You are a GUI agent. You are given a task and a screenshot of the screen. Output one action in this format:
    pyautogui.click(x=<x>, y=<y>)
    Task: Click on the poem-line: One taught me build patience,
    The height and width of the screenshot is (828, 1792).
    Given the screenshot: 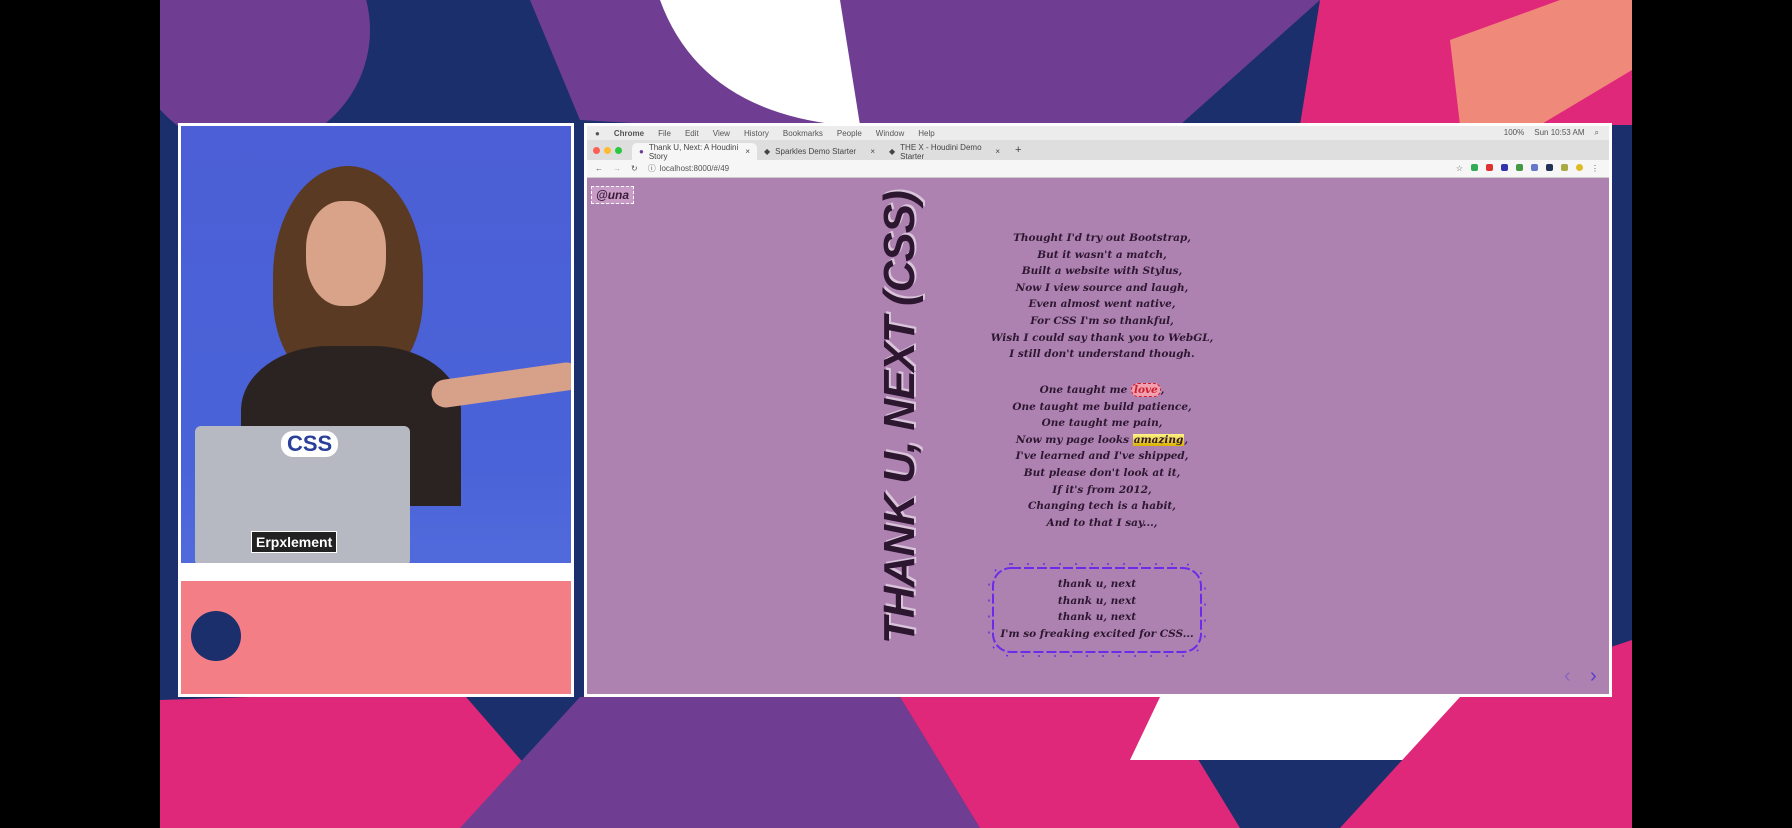 What is the action you would take?
    pyautogui.click(x=1102, y=406)
    